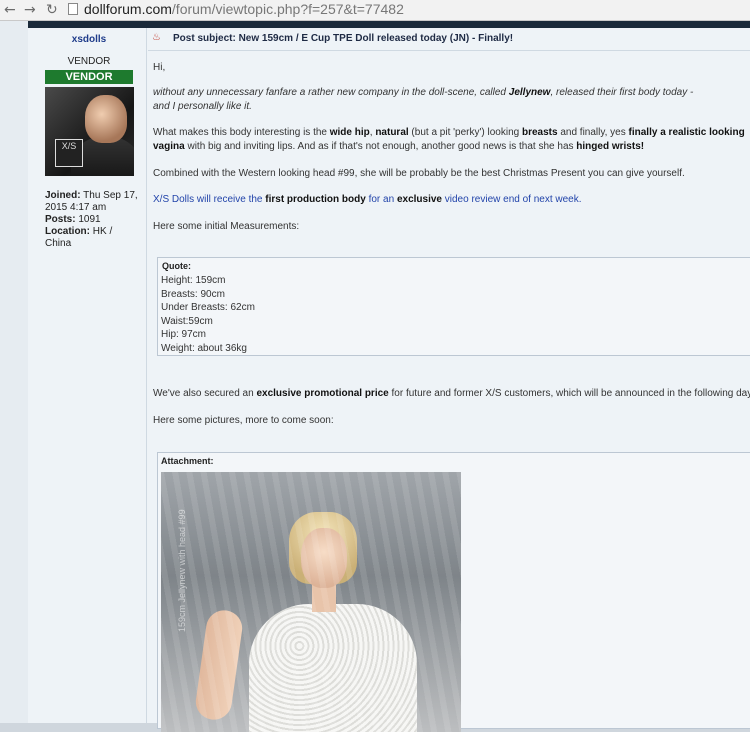 The height and width of the screenshot is (732, 750). Describe the element at coordinates (10, 10) in the screenshot. I see `back-button: ←` at that location.